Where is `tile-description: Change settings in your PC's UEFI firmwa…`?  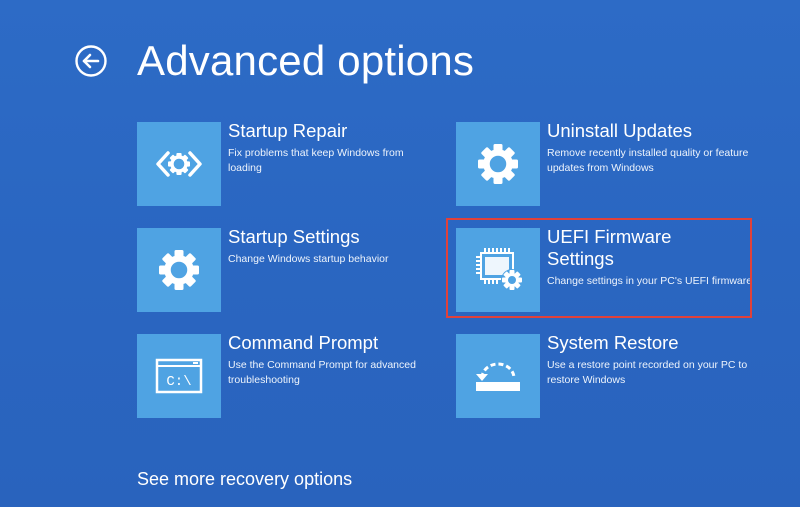
tile-description: Change settings in your PC's UEFI firmwa… is located at coordinates (650, 281).